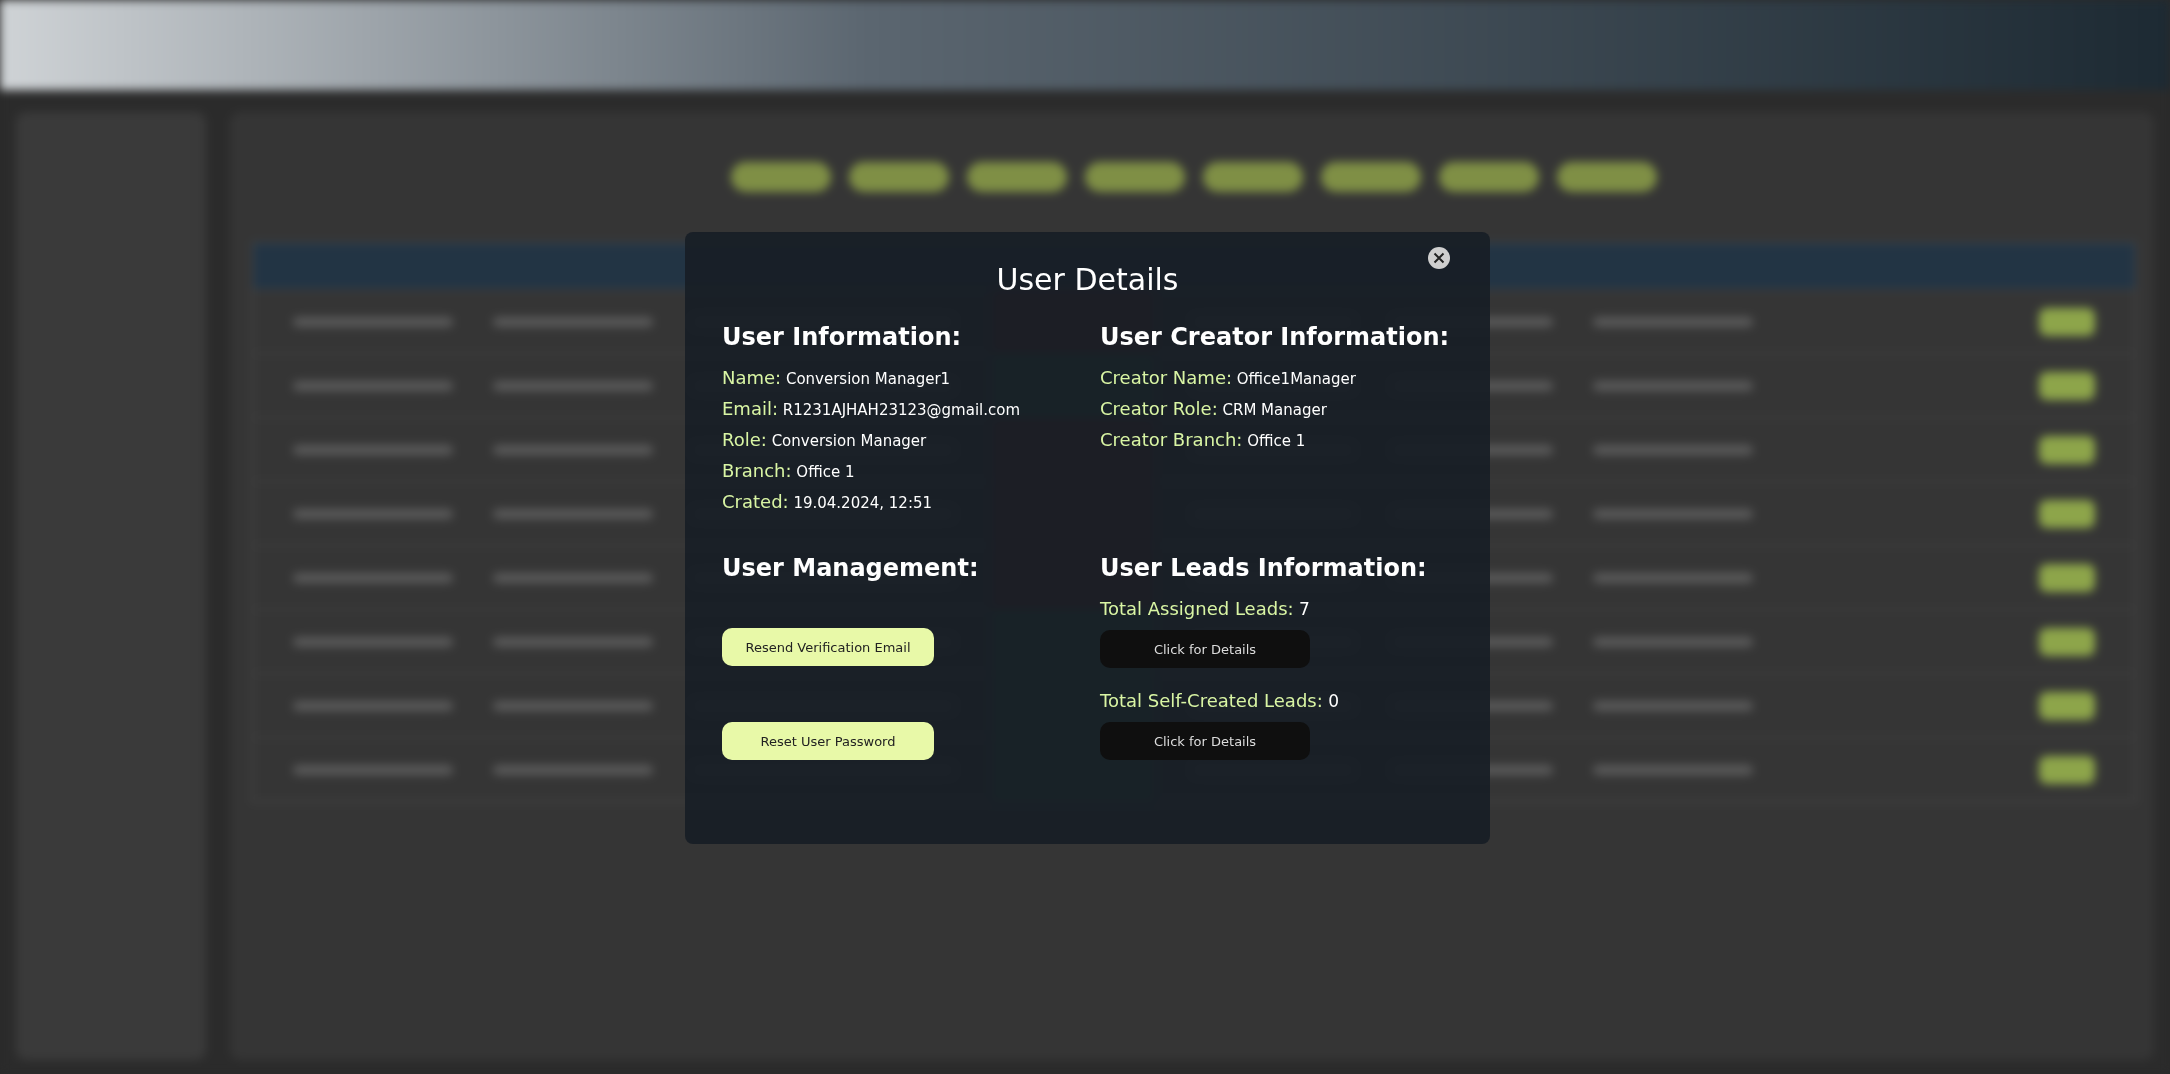  What do you see at coordinates (1439, 258) in the screenshot?
I see `close-icon` at bounding box center [1439, 258].